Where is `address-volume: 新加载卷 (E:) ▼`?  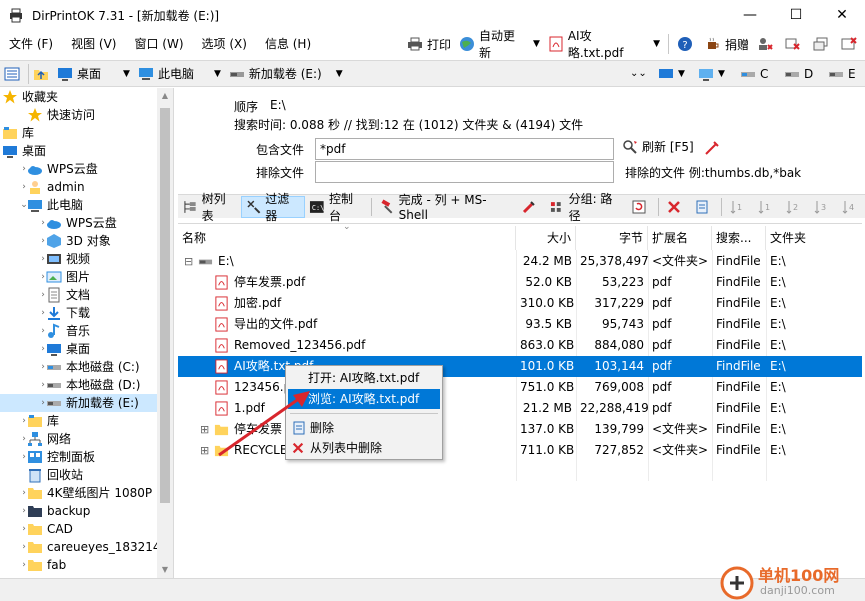 address-volume: 新加载卷 (E:) ▼ is located at coordinates (286, 74).